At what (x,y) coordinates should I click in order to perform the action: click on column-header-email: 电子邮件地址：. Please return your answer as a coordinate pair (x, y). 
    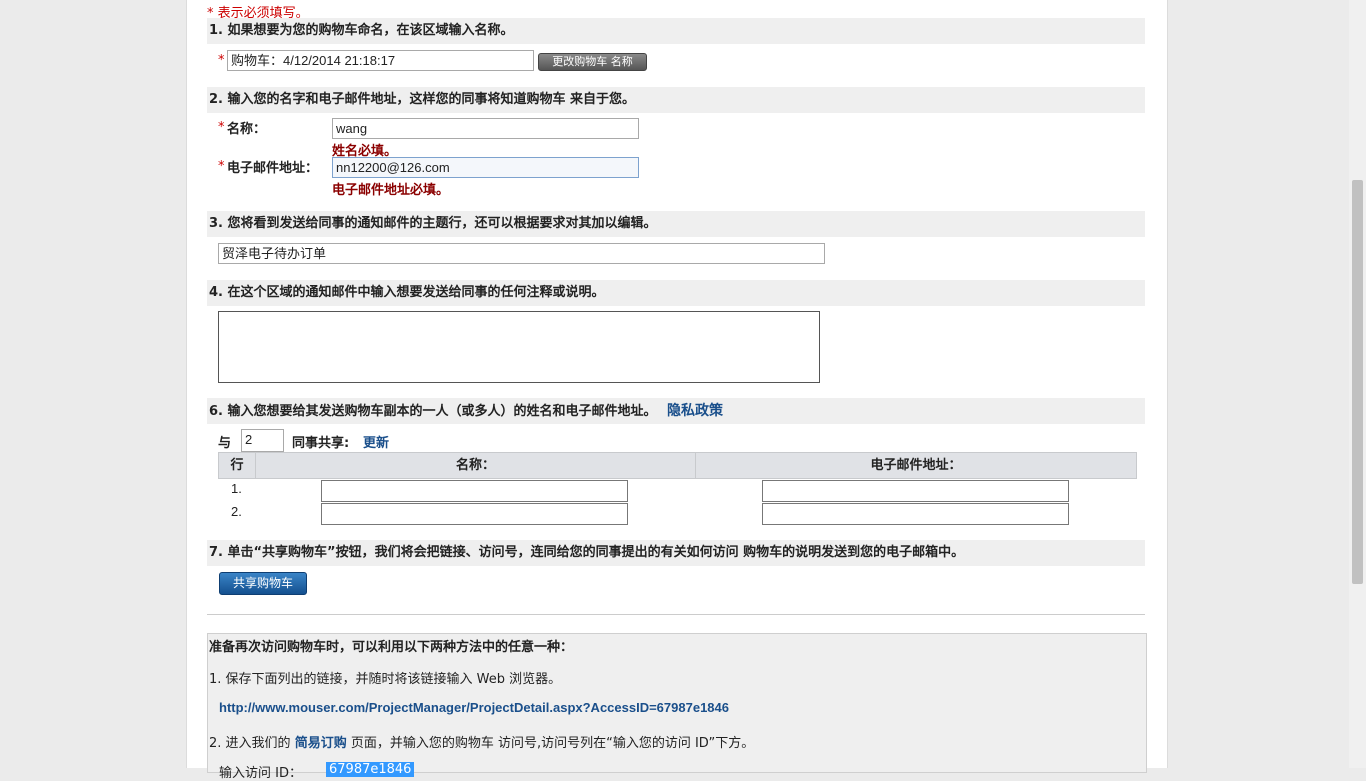
    Looking at the image, I should click on (916, 465).